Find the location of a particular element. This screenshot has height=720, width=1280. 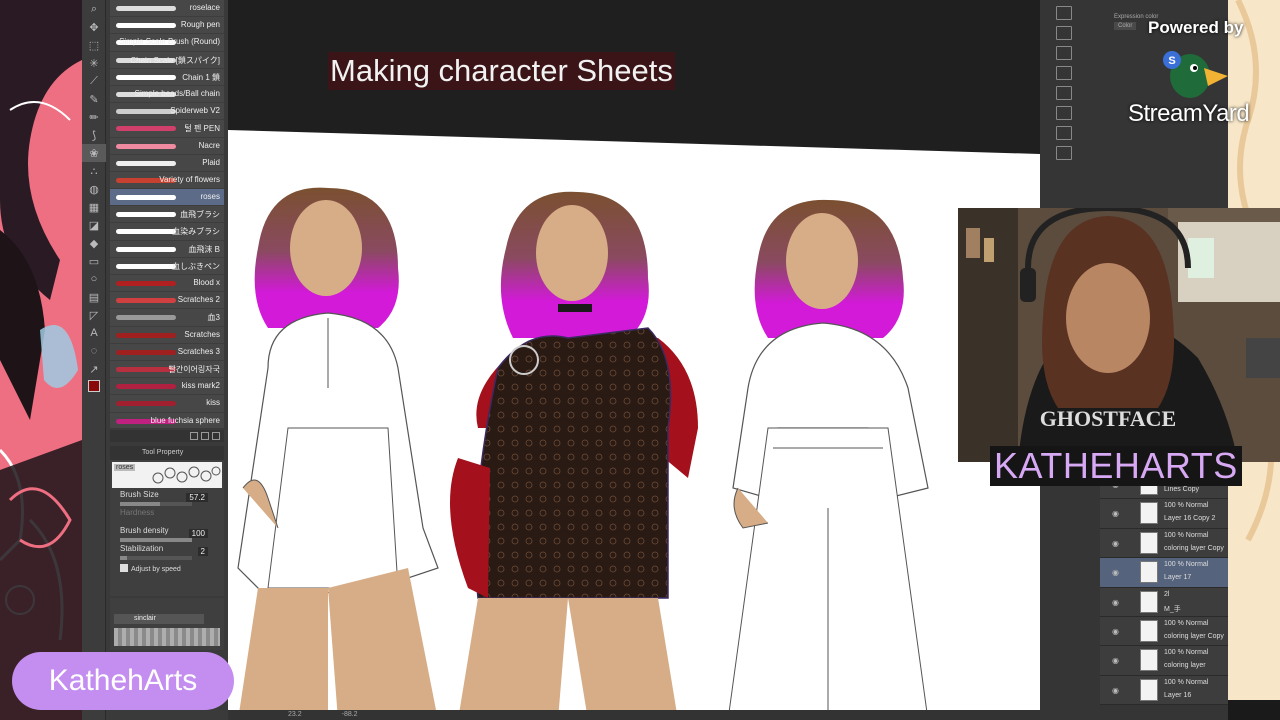

delete-brush-icon is located at coordinates (216, 436).